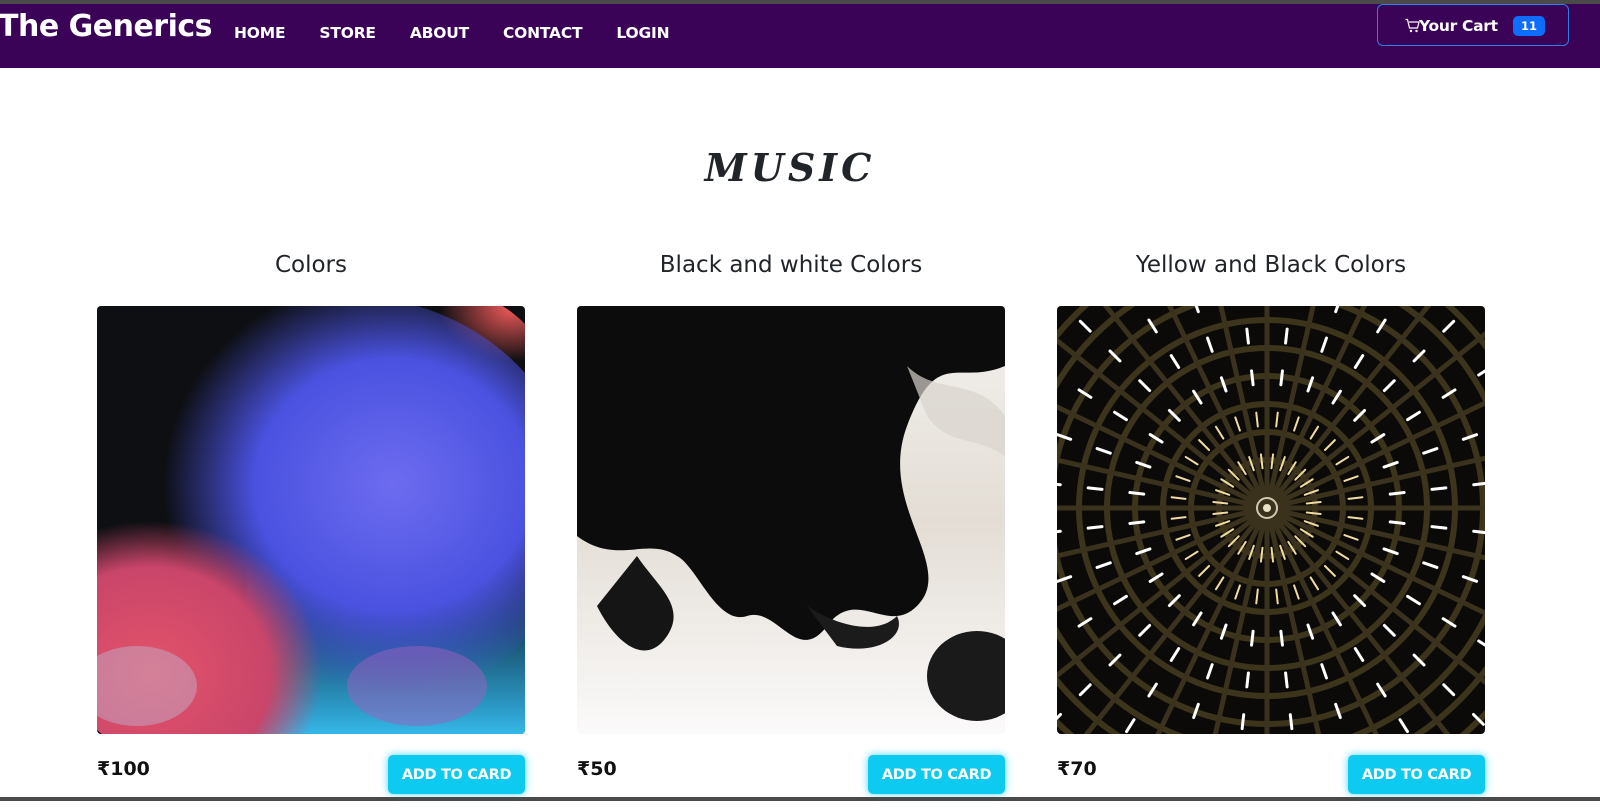 The height and width of the screenshot is (812, 1600). Describe the element at coordinates (1529, 26) in the screenshot. I see `cart-count-badge: 11` at that location.